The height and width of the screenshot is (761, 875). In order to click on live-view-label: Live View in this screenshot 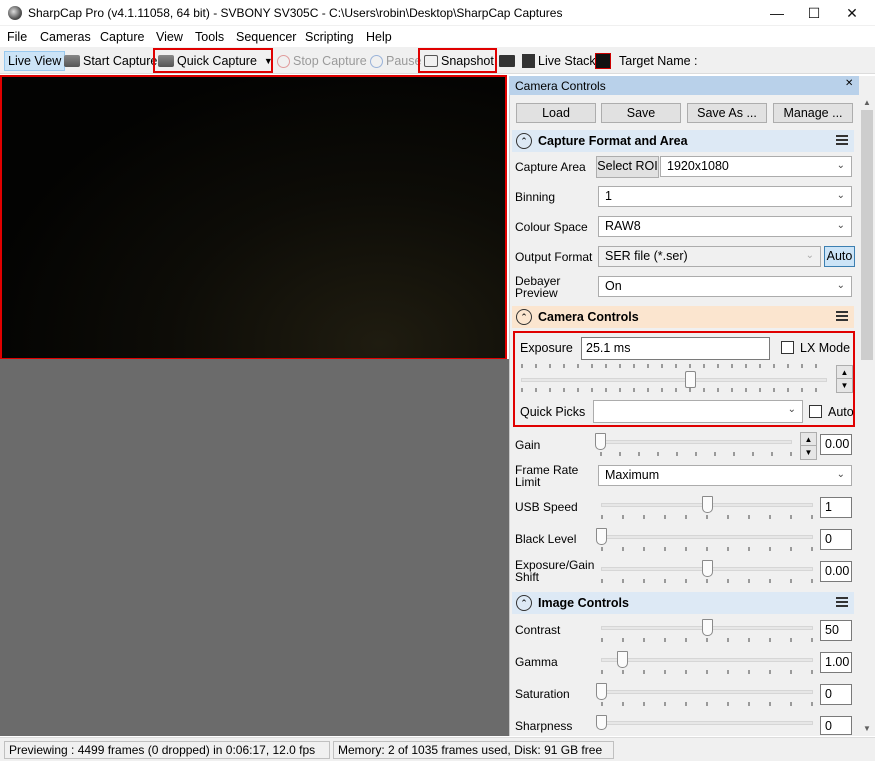, I will do `click(35, 61)`.